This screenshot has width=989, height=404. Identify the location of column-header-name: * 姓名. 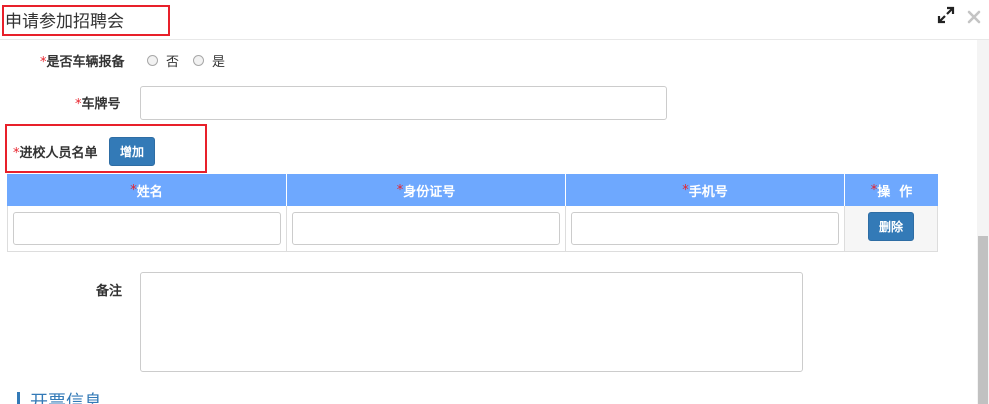
(147, 190).